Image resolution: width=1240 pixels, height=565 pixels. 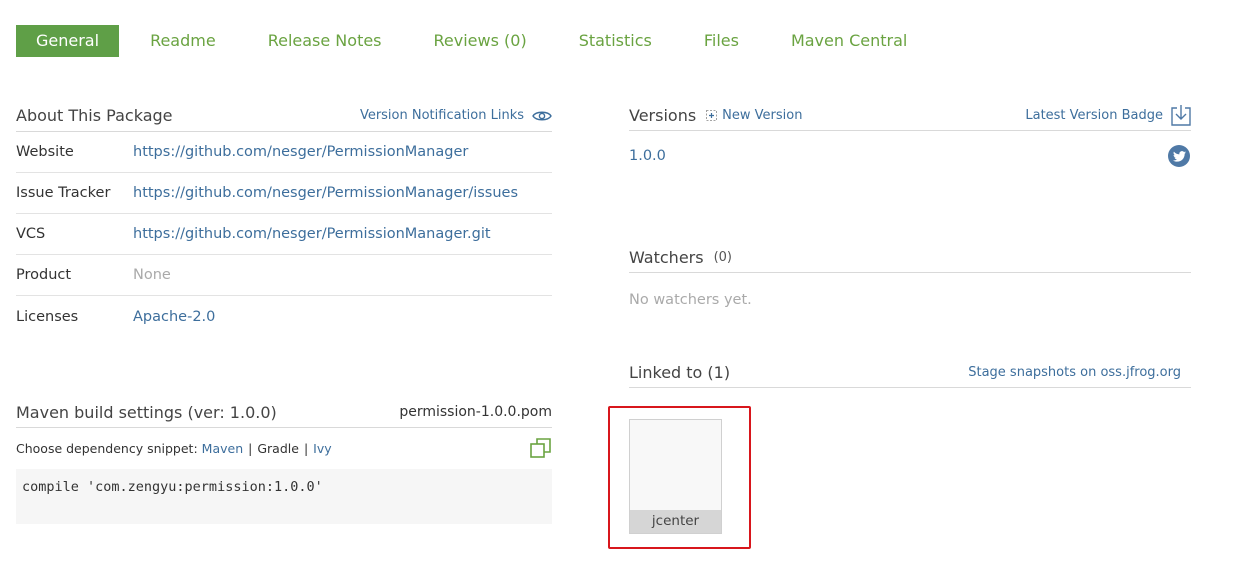 I want to click on version-row: 1.0.0, so click(x=910, y=156).